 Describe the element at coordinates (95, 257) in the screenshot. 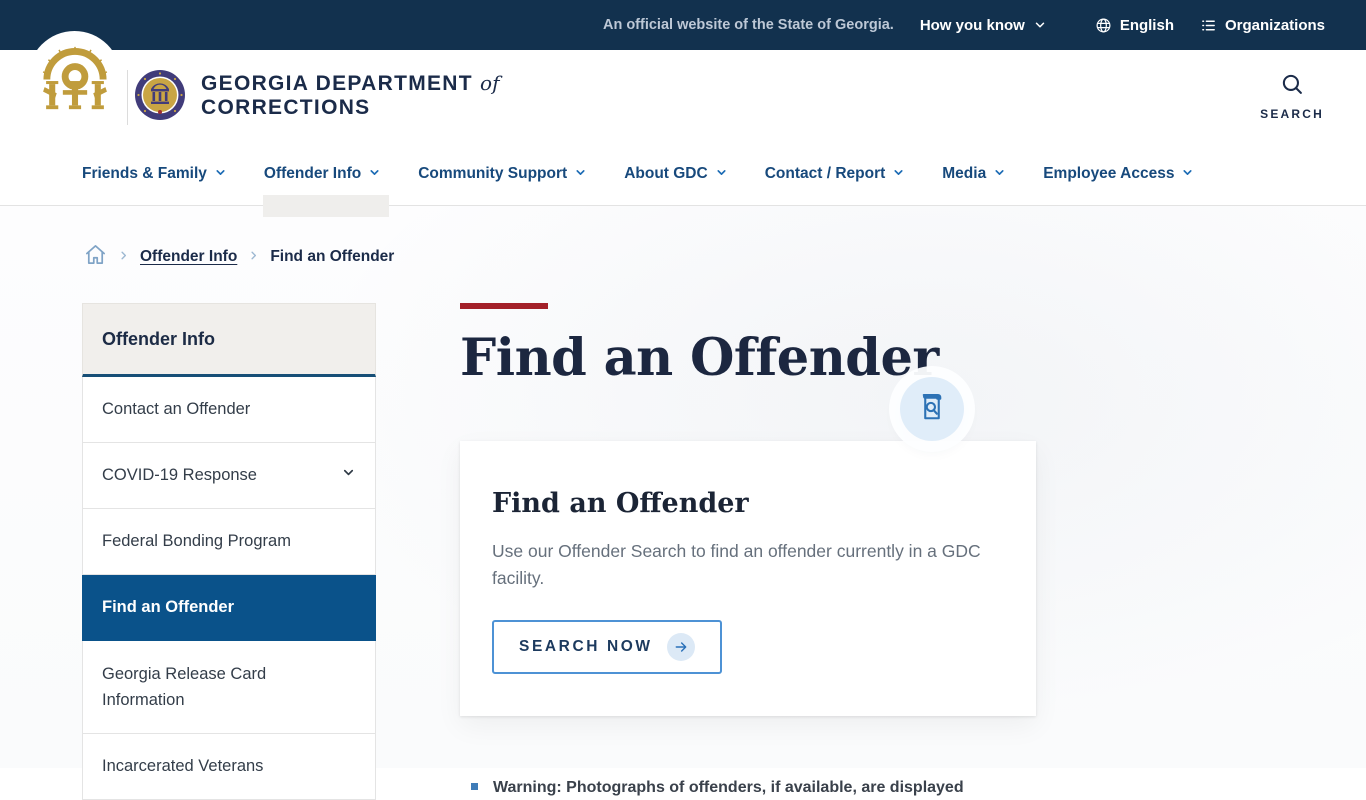

I see `home-icon` at that location.